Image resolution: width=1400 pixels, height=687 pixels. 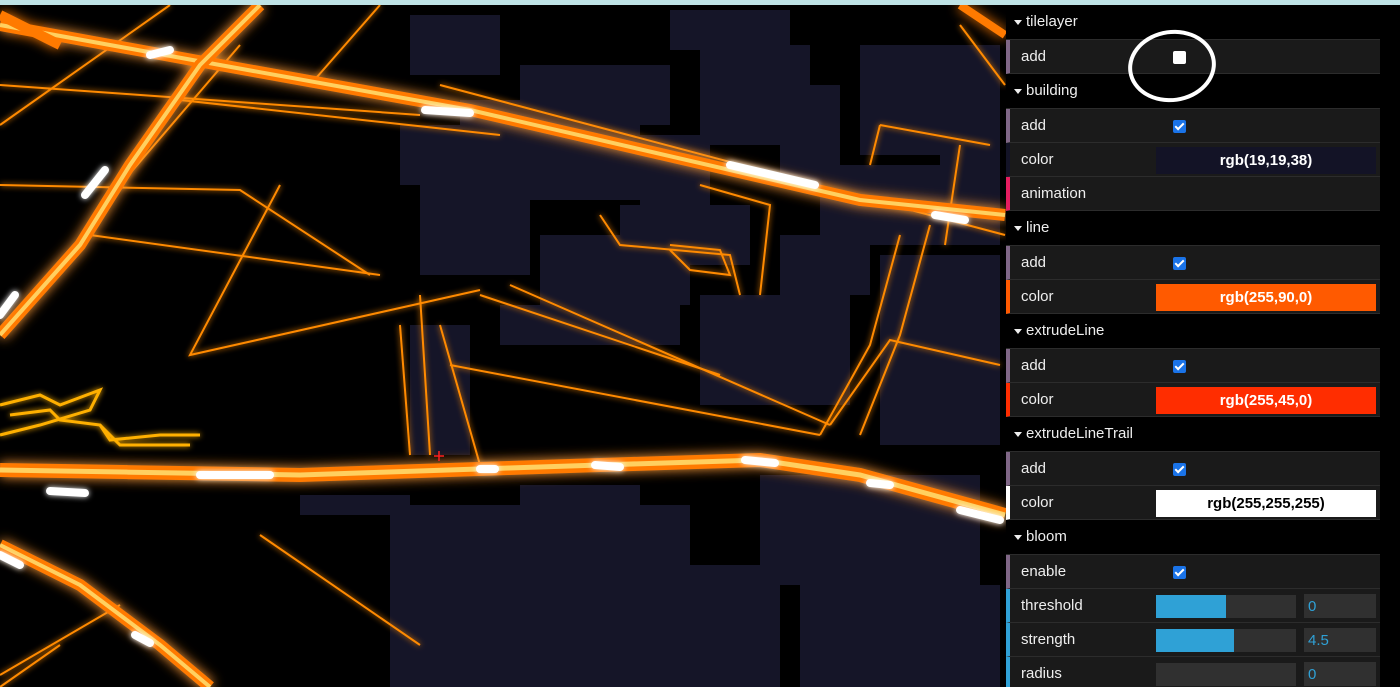 What do you see at coordinates (1179, 366) in the screenshot?
I see `extrudeline-add-checkbox` at bounding box center [1179, 366].